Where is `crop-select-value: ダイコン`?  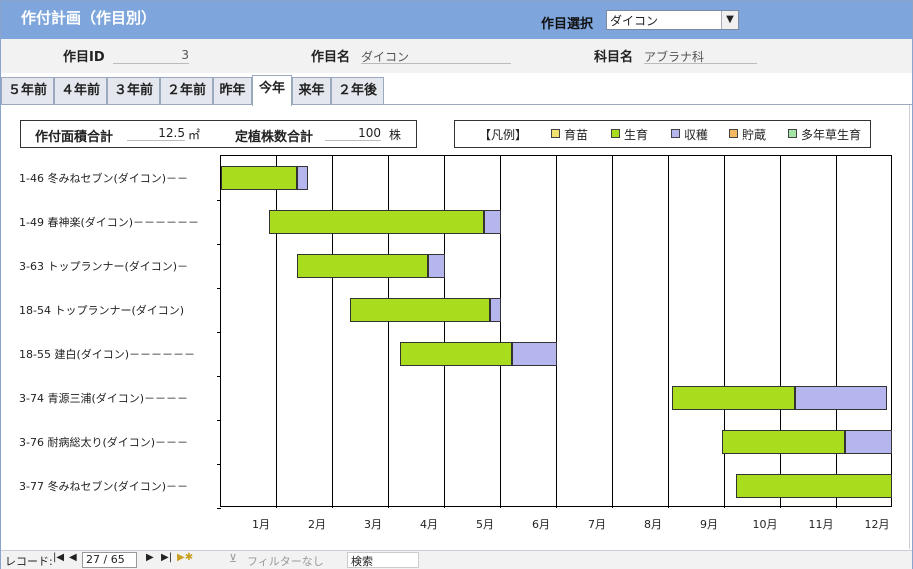 crop-select-value: ダイコン is located at coordinates (634, 21).